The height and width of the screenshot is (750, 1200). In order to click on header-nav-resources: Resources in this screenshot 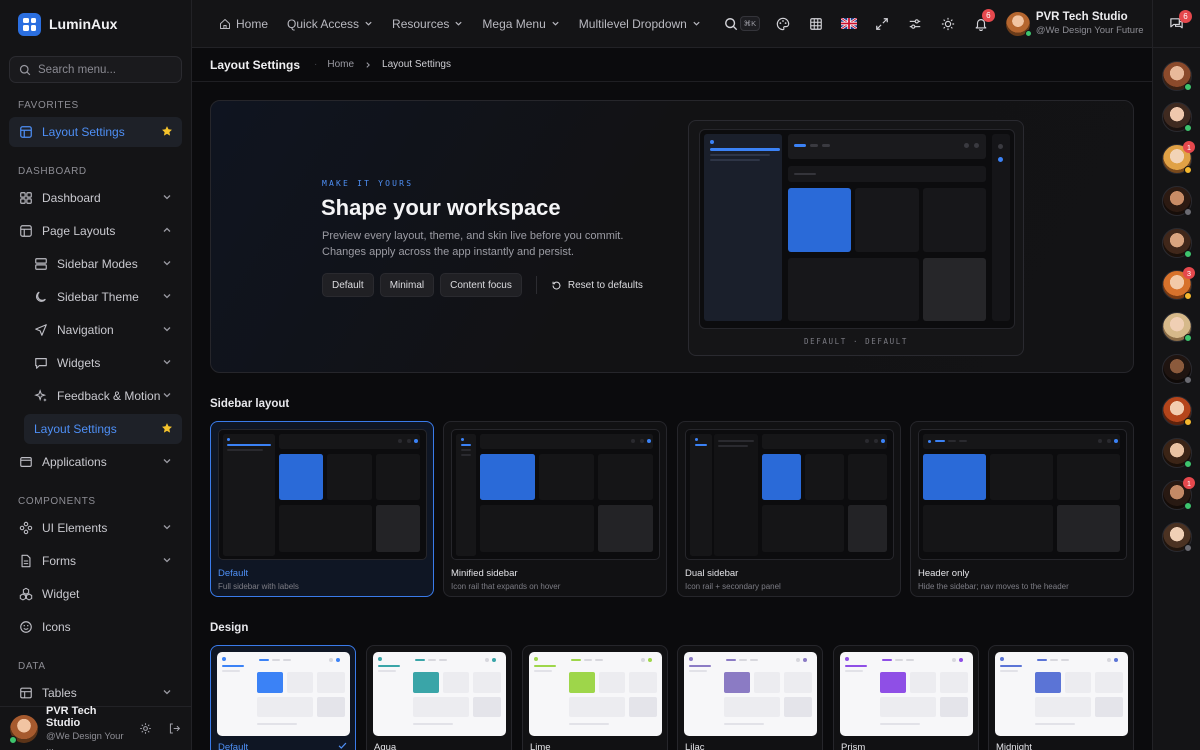, I will do `click(427, 24)`.